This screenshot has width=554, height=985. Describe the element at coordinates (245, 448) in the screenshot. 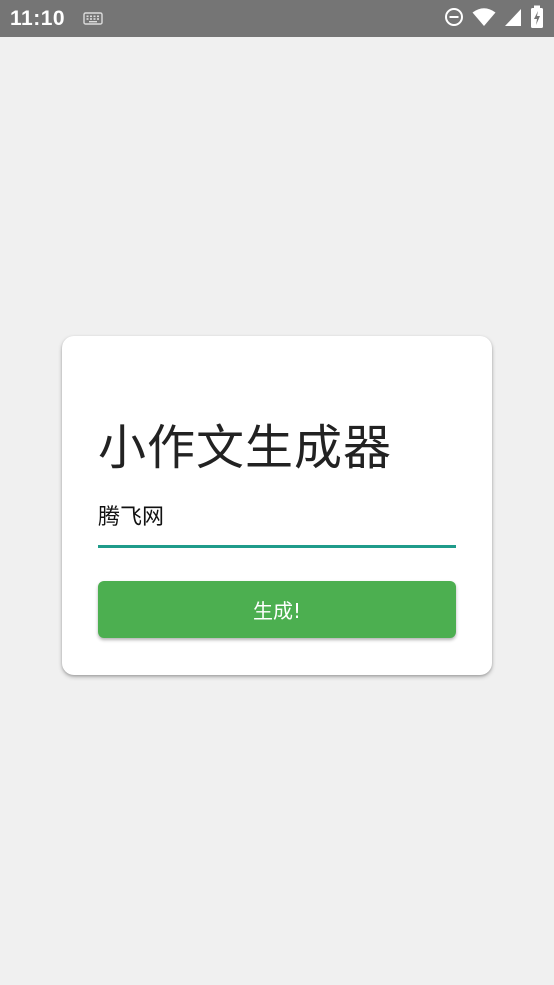

I see `page-title: 小作文生成器` at that location.